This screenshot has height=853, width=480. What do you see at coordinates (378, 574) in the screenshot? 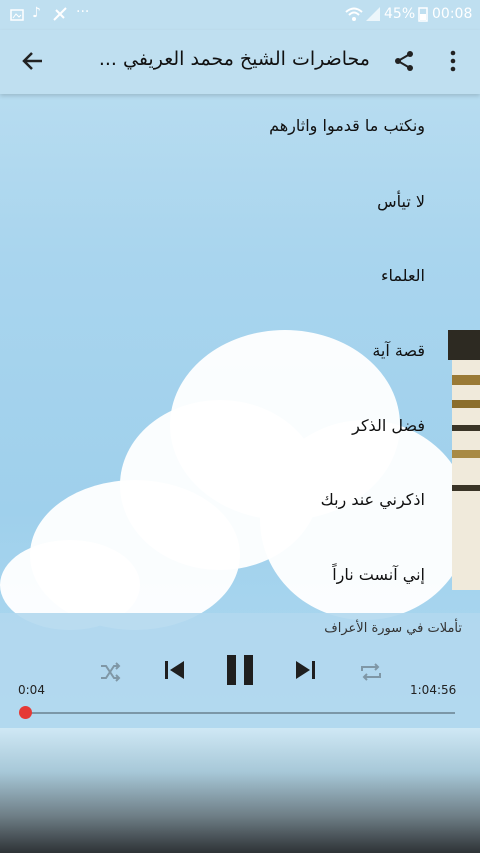
I see `list-item: إني آنست ناراً` at bounding box center [378, 574].